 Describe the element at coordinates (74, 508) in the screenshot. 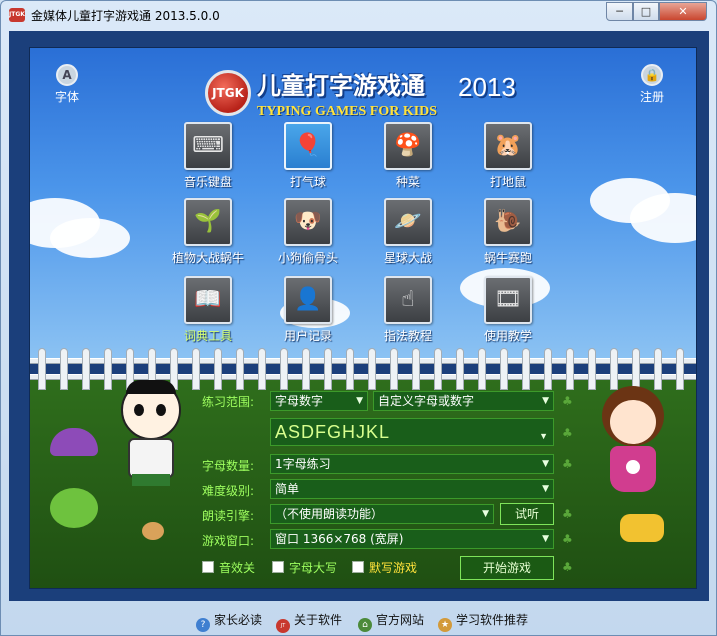

I see `plant-decoration` at that location.